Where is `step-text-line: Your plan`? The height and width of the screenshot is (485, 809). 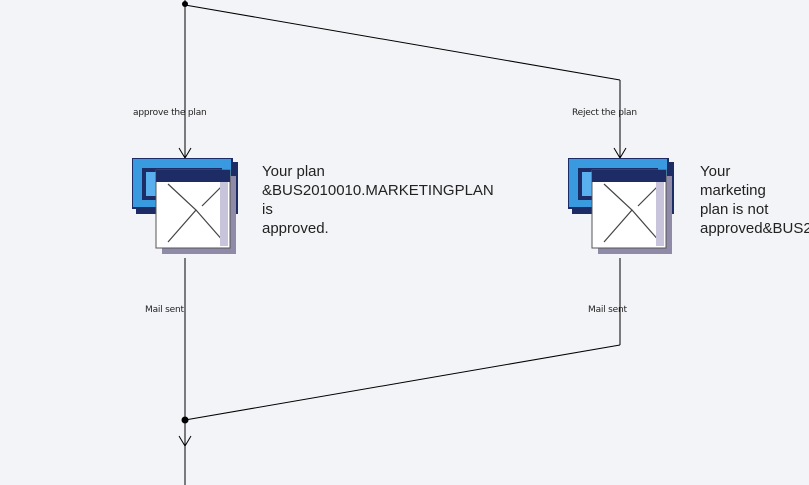
step-text-line: Your plan is located at coordinates (293, 171).